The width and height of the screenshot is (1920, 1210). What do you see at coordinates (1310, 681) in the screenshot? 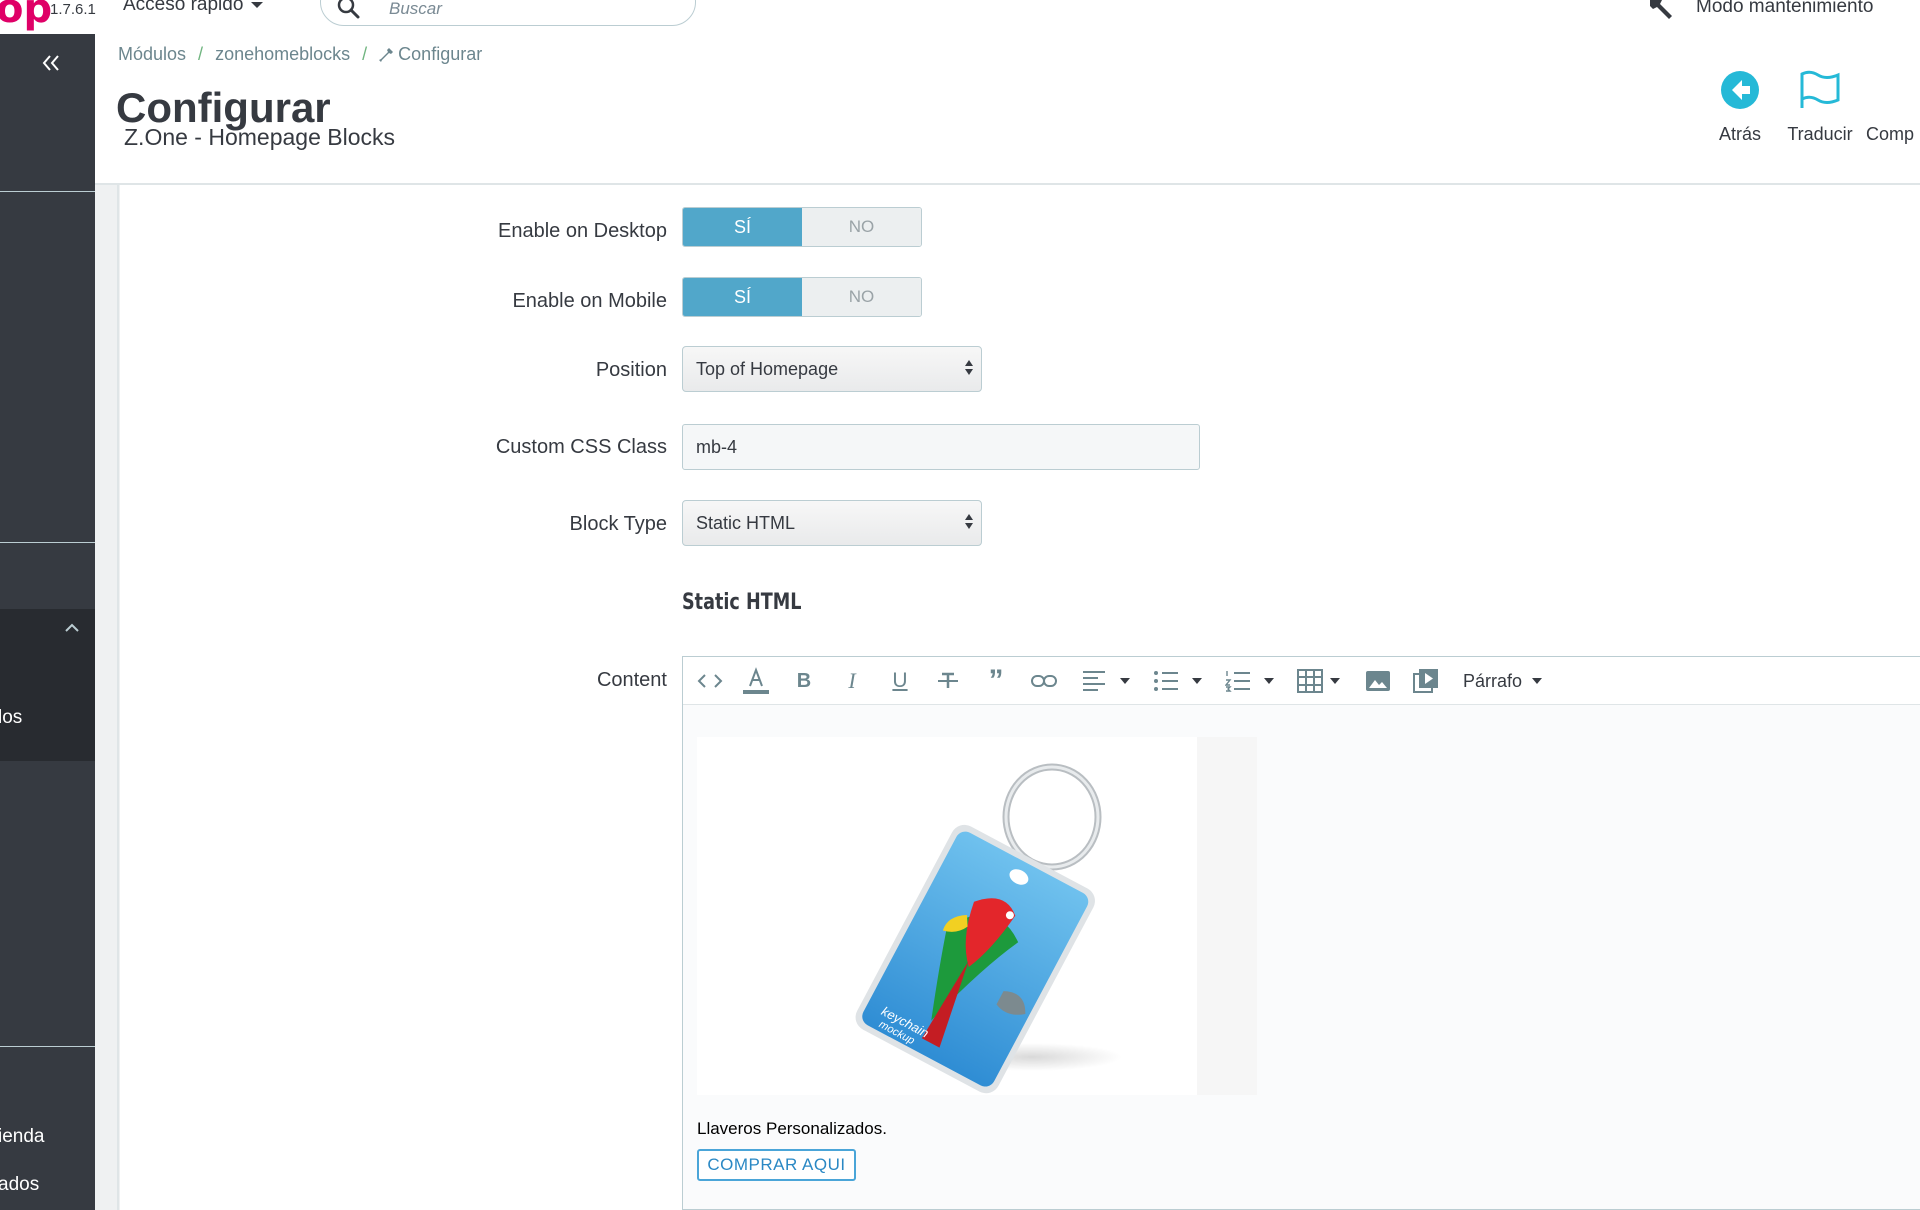
I see `table-icon` at bounding box center [1310, 681].